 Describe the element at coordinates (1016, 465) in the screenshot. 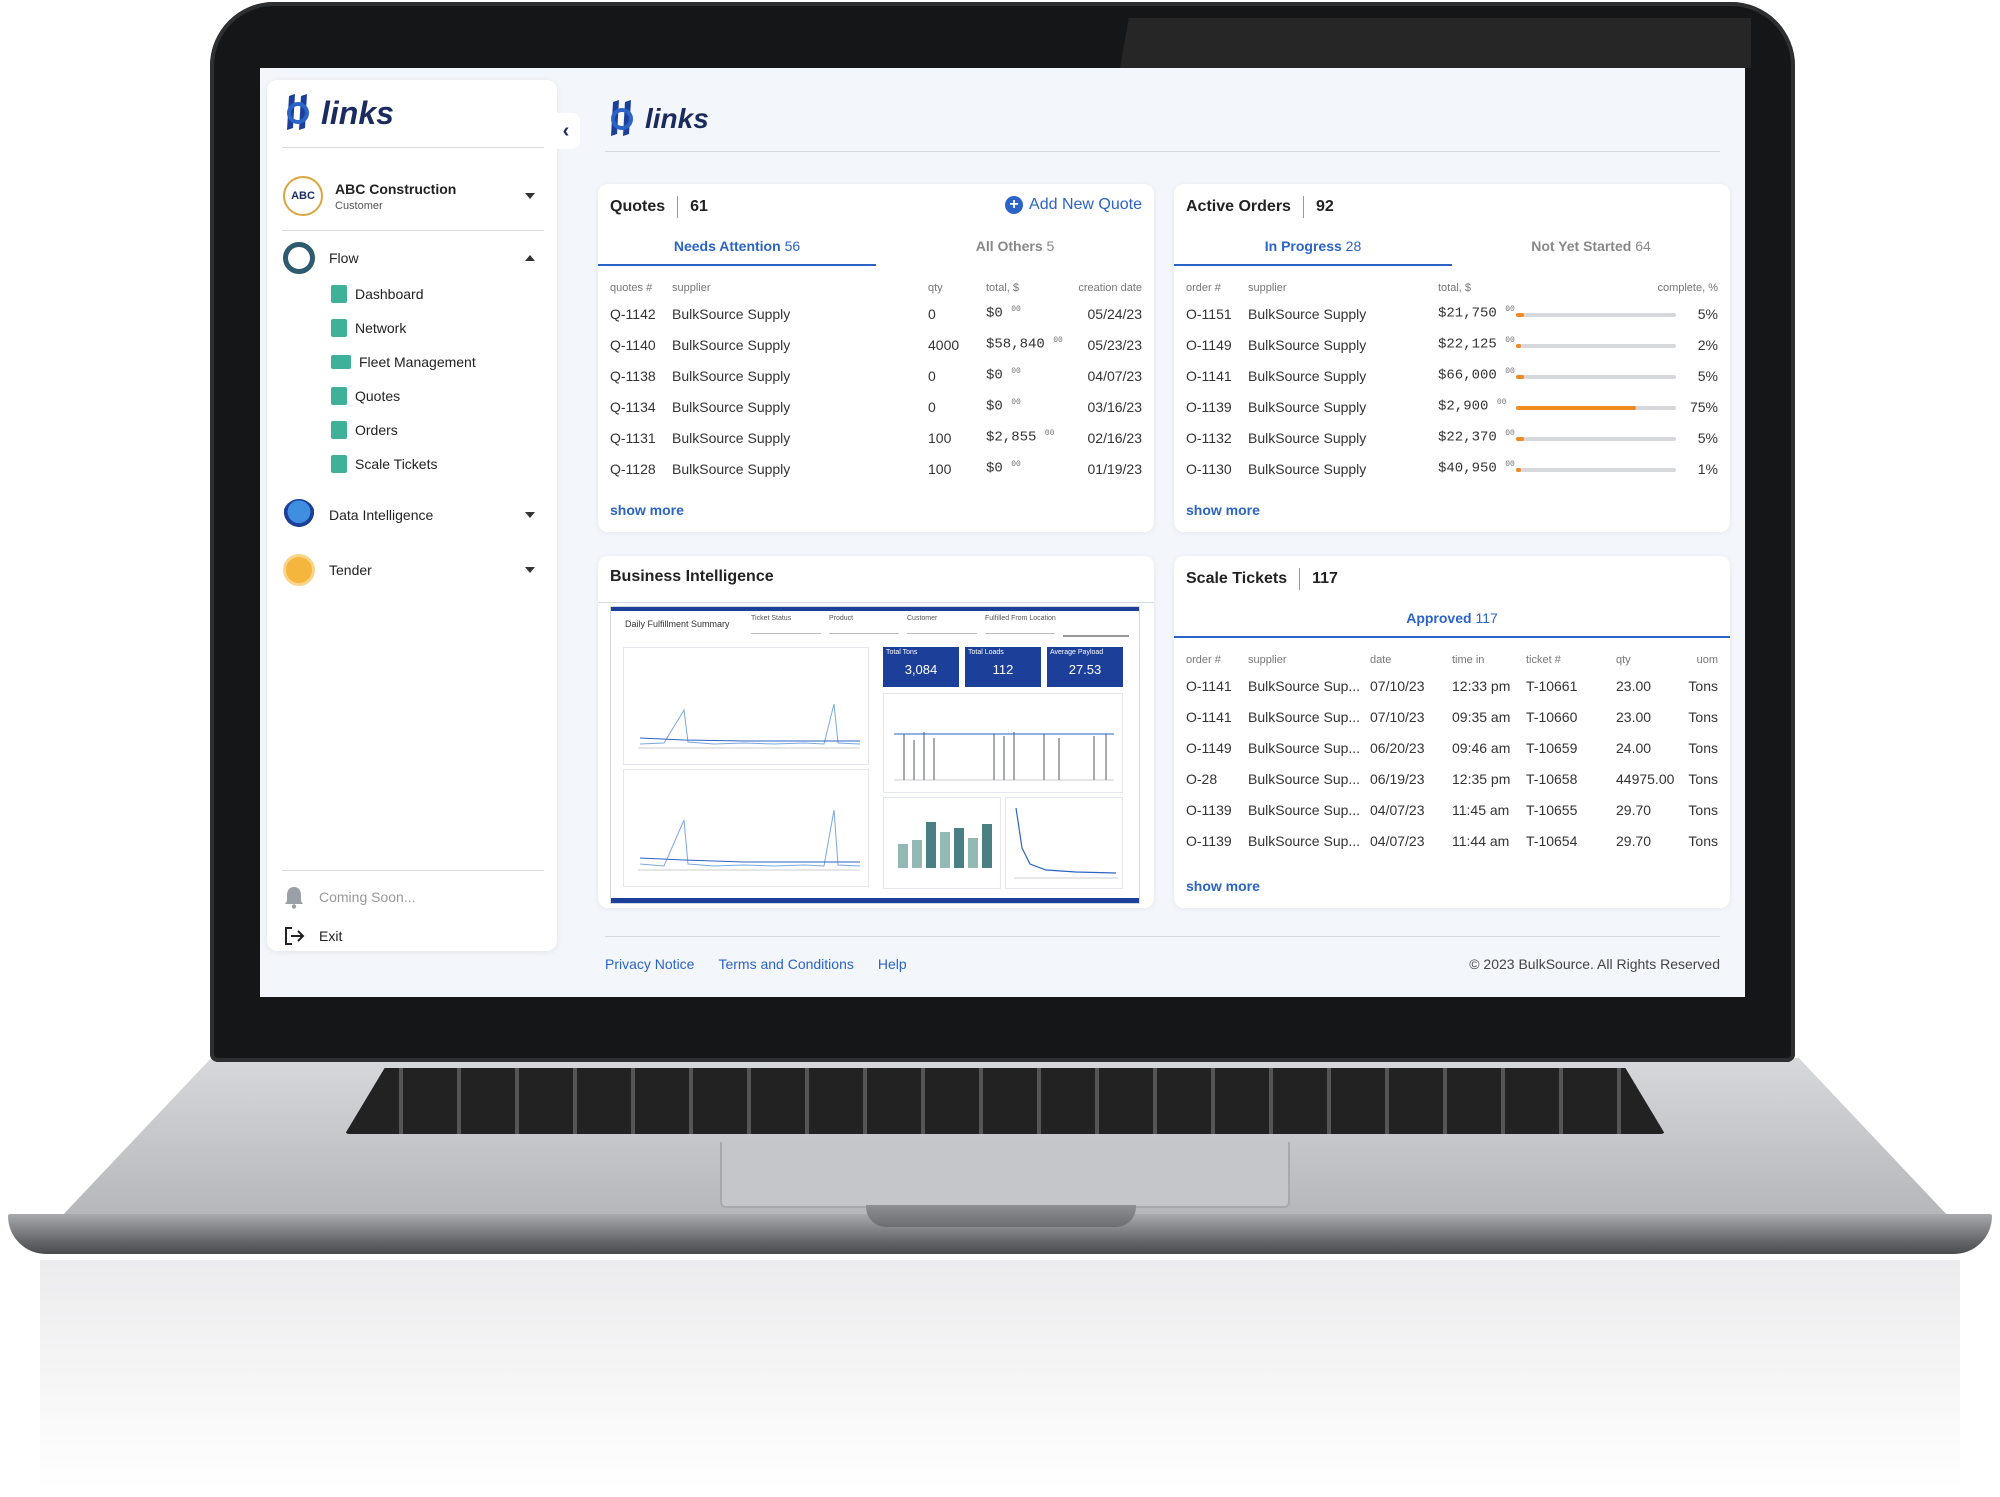

I see `total-cents: 00` at that location.